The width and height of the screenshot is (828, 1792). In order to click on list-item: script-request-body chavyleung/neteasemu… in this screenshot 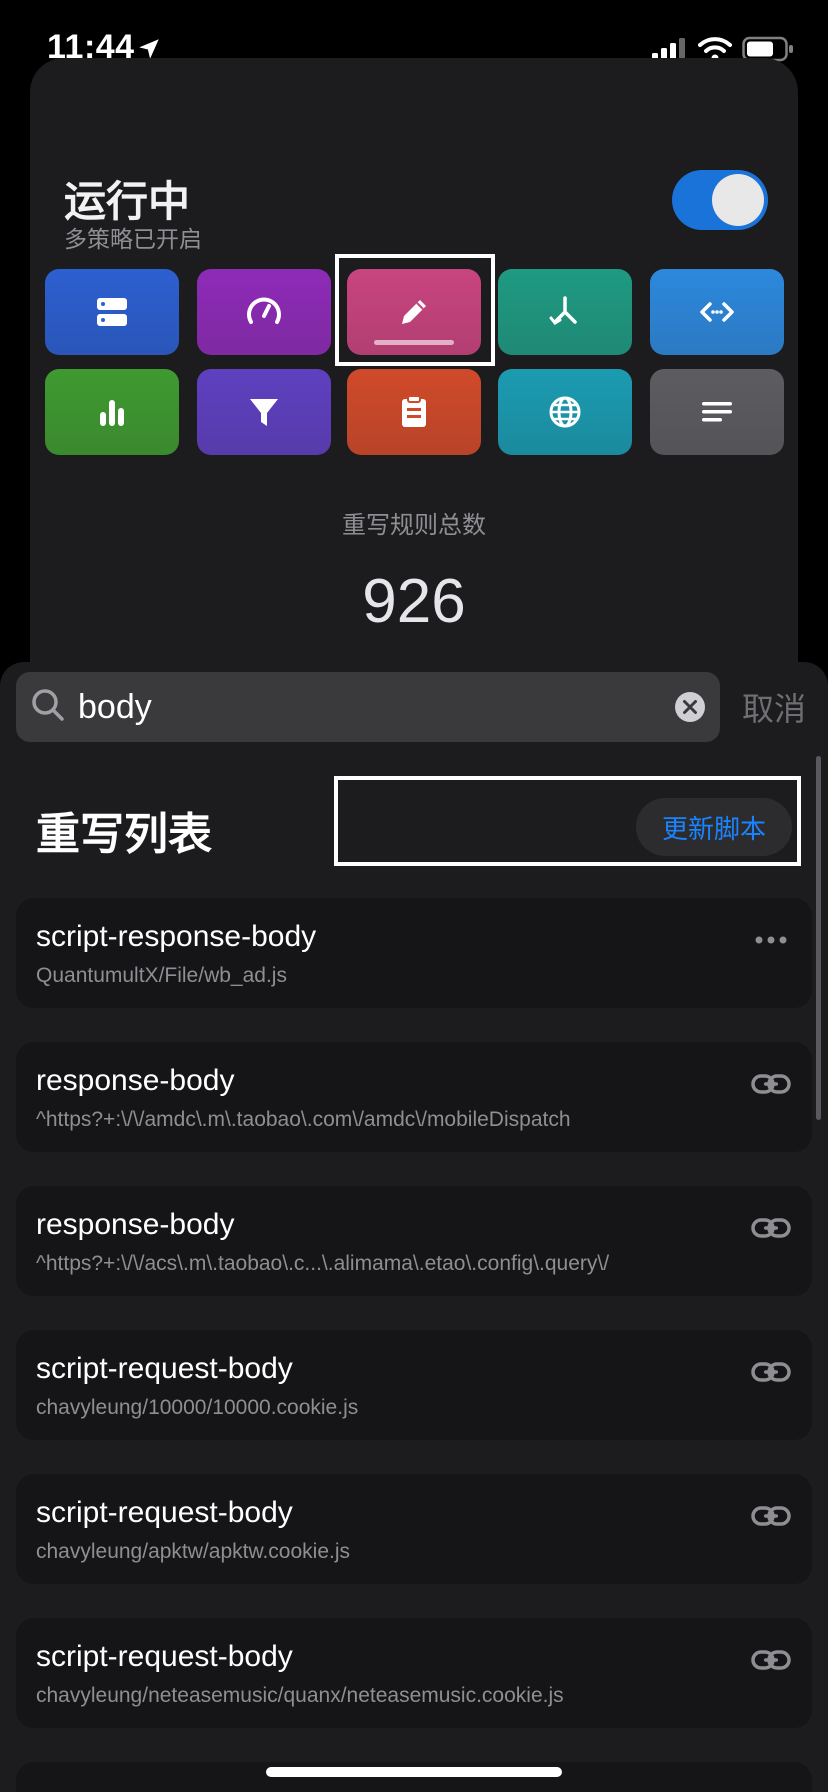, I will do `click(414, 1673)`.